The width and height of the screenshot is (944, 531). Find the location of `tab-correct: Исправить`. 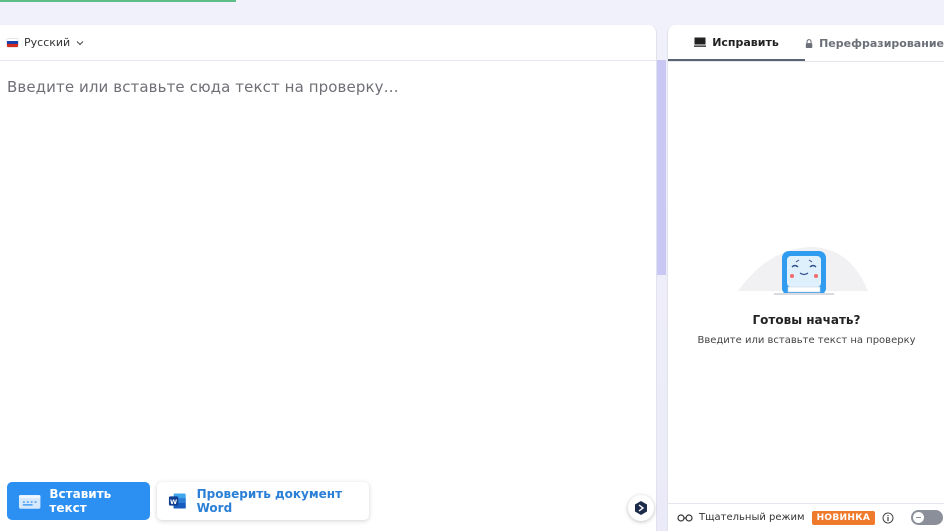

tab-correct: Исправить is located at coordinates (736, 43).